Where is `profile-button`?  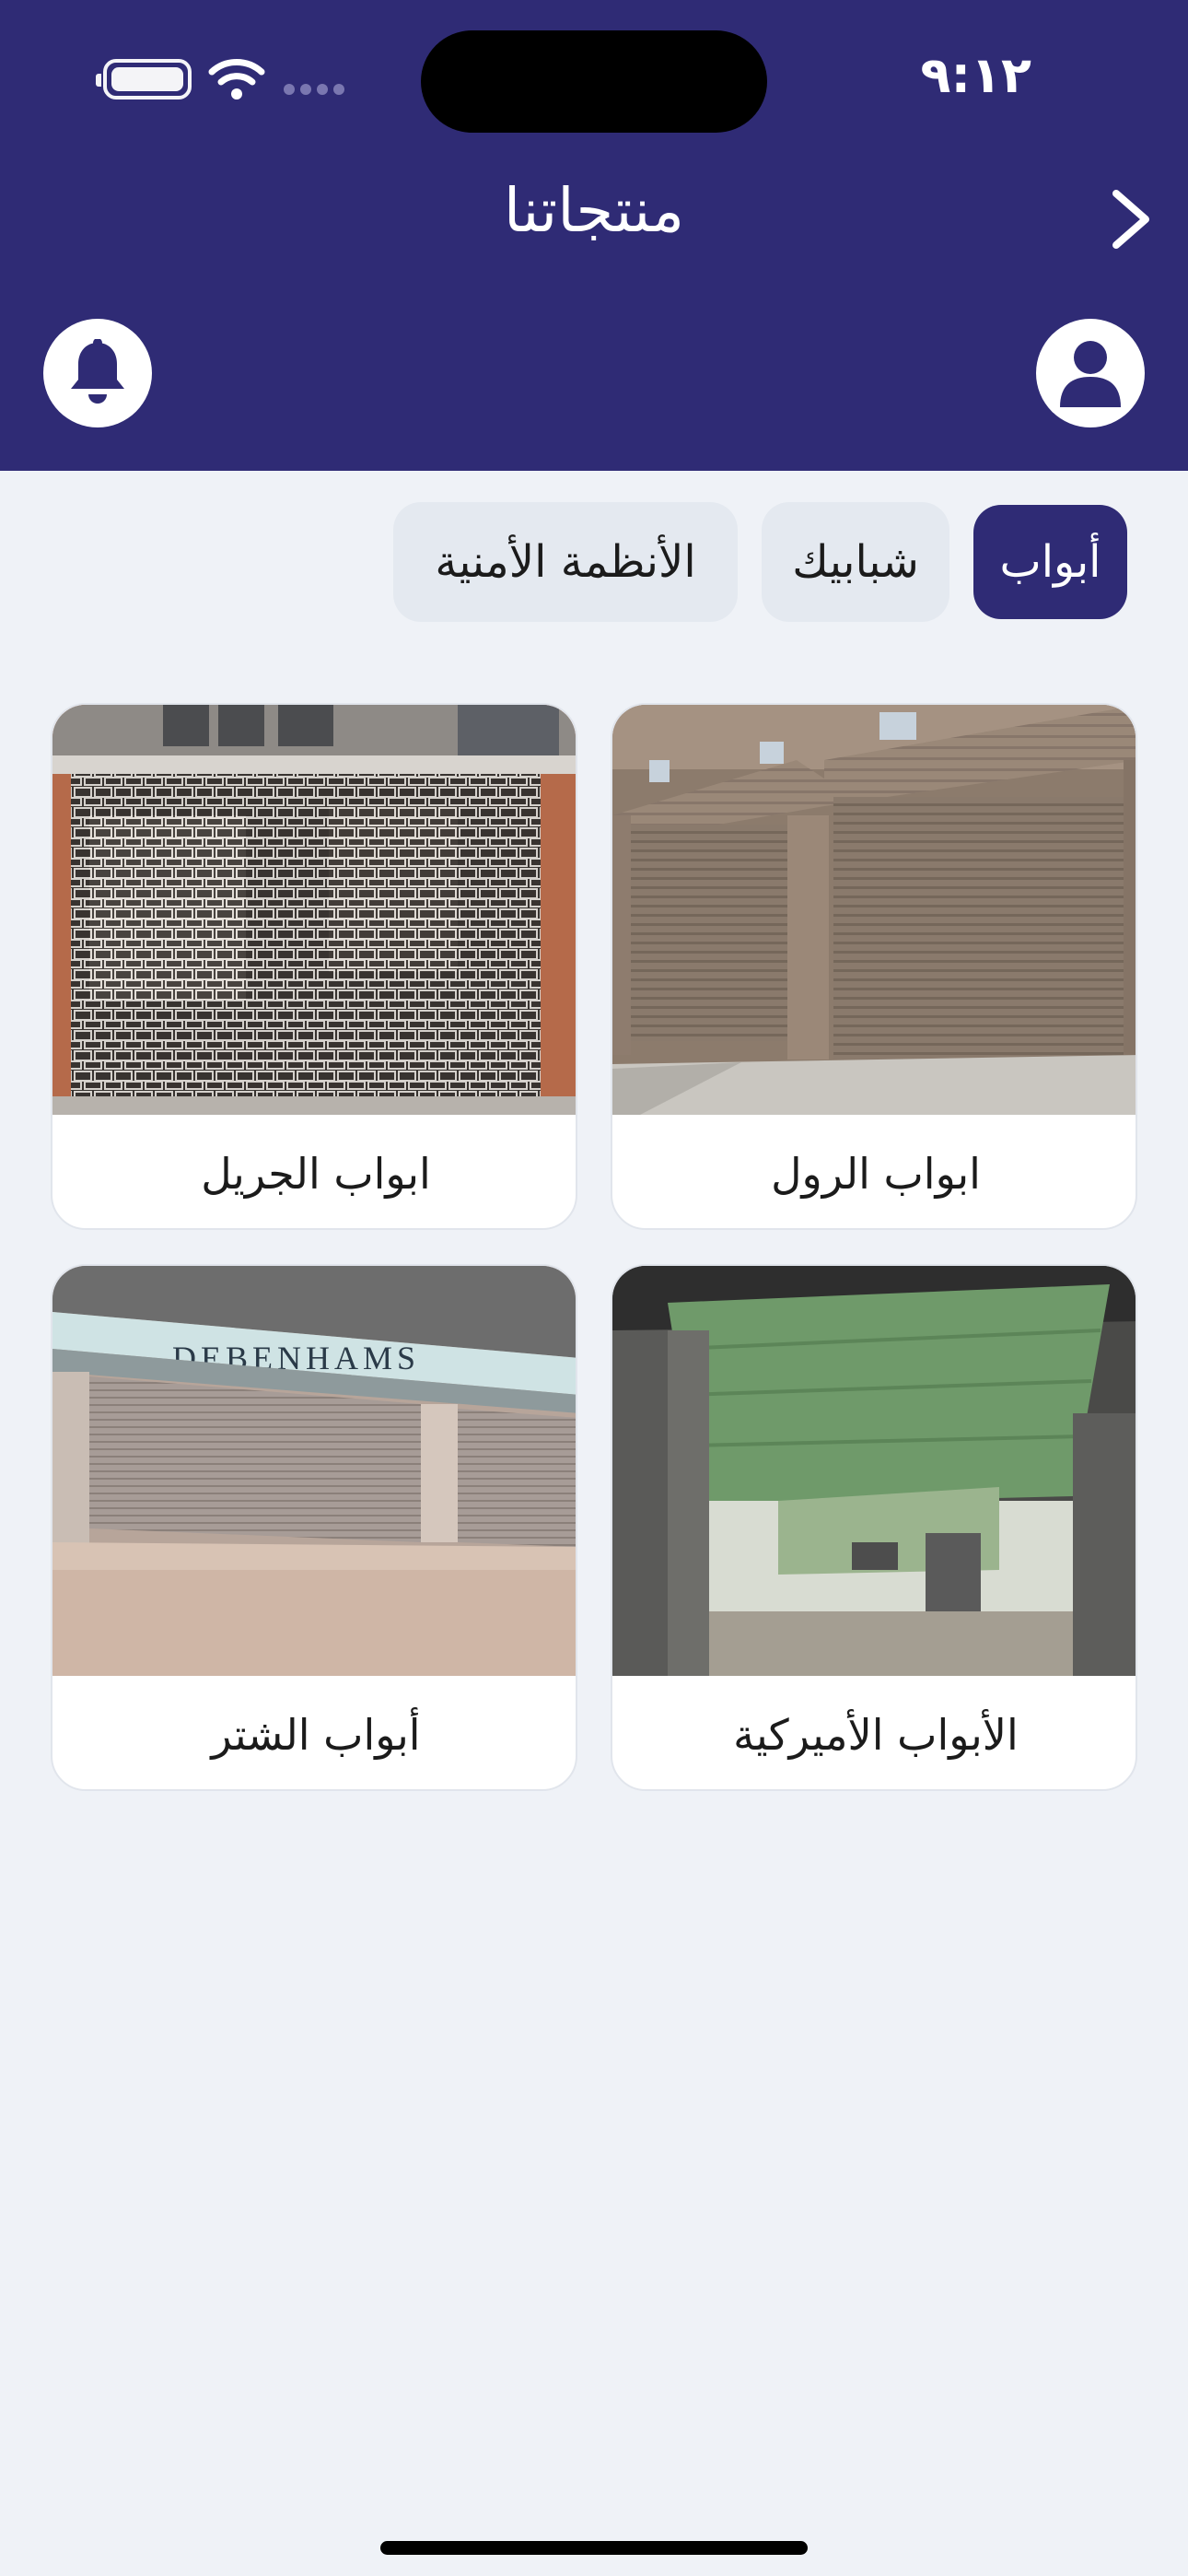
profile-button is located at coordinates (1091, 373).